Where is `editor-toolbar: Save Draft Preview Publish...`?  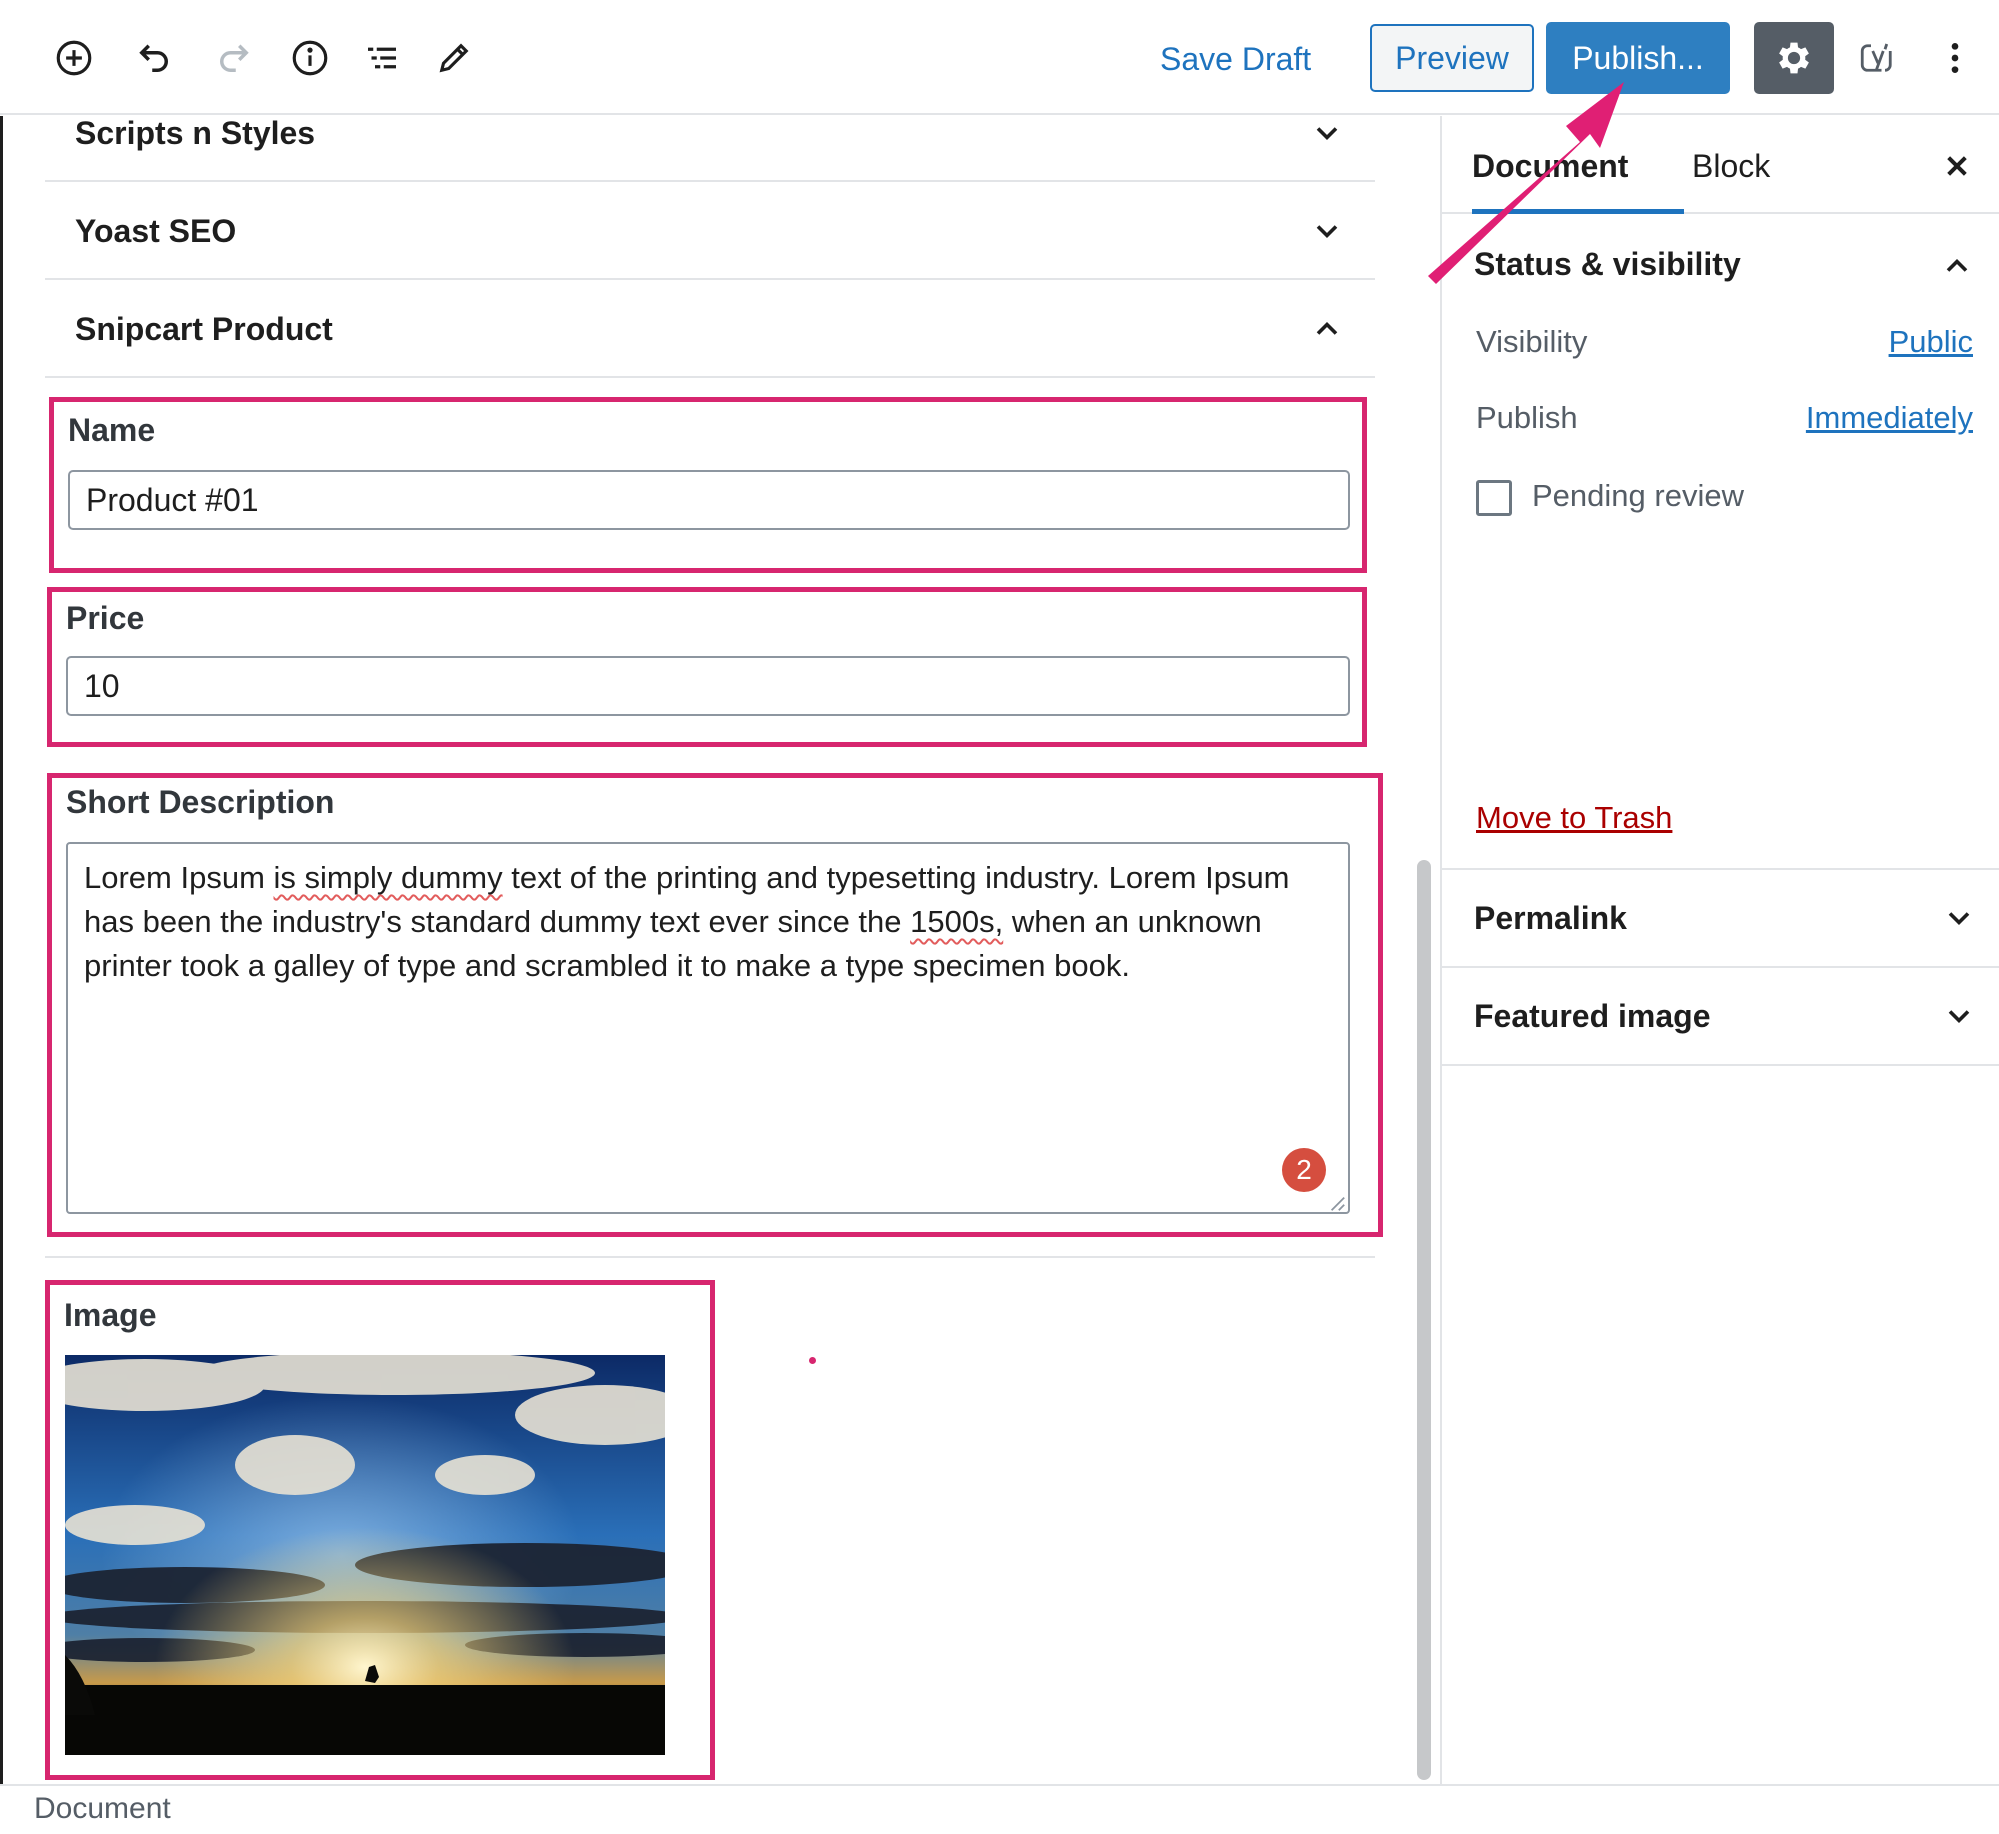 editor-toolbar: Save Draft Preview Publish... is located at coordinates (999, 57).